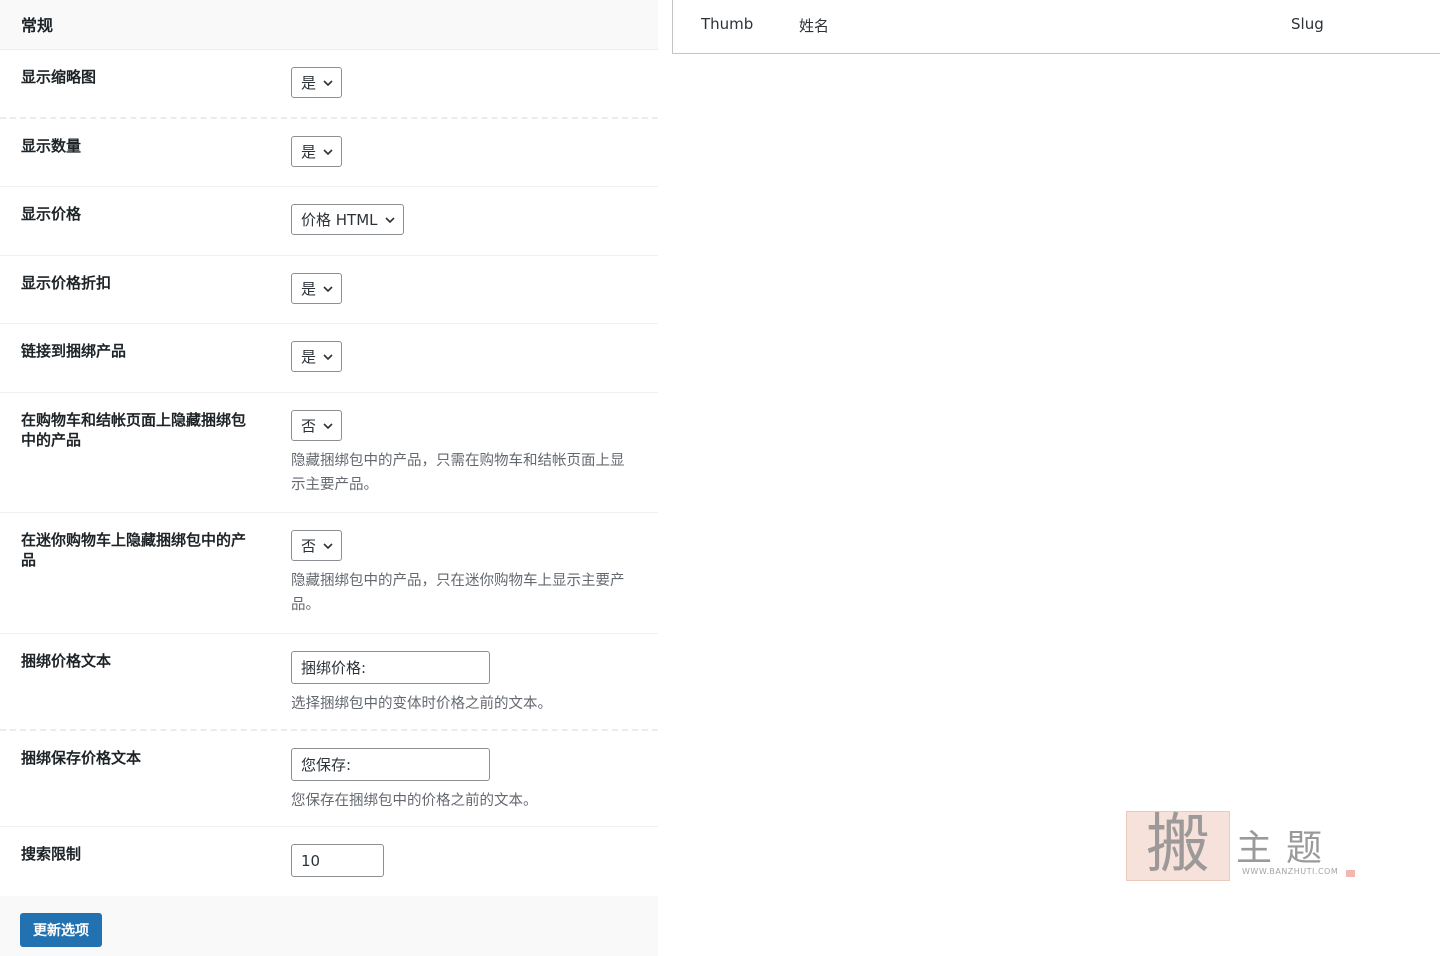 This screenshot has height=956, width=1440. I want to click on setting-row-link-bundled-product: 链接到捆绑产品 是, so click(329, 358).